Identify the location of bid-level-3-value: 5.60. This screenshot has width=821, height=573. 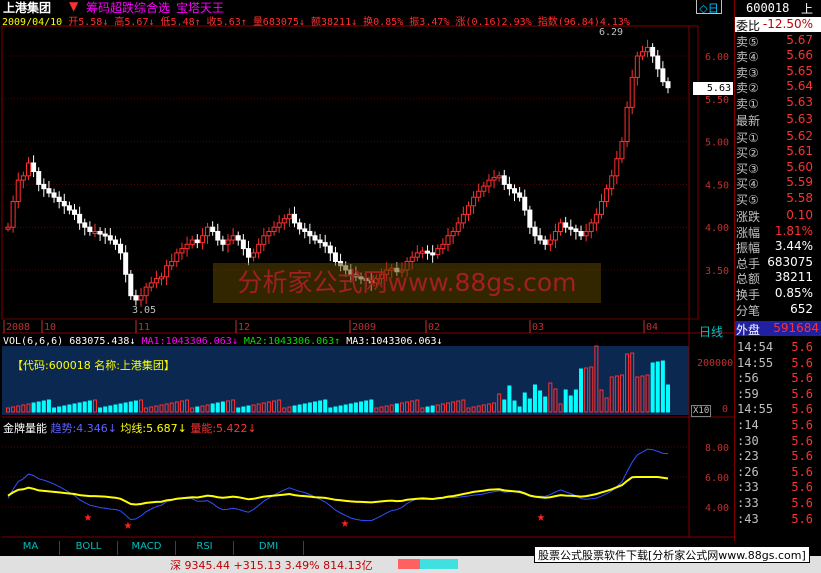
(799, 166).